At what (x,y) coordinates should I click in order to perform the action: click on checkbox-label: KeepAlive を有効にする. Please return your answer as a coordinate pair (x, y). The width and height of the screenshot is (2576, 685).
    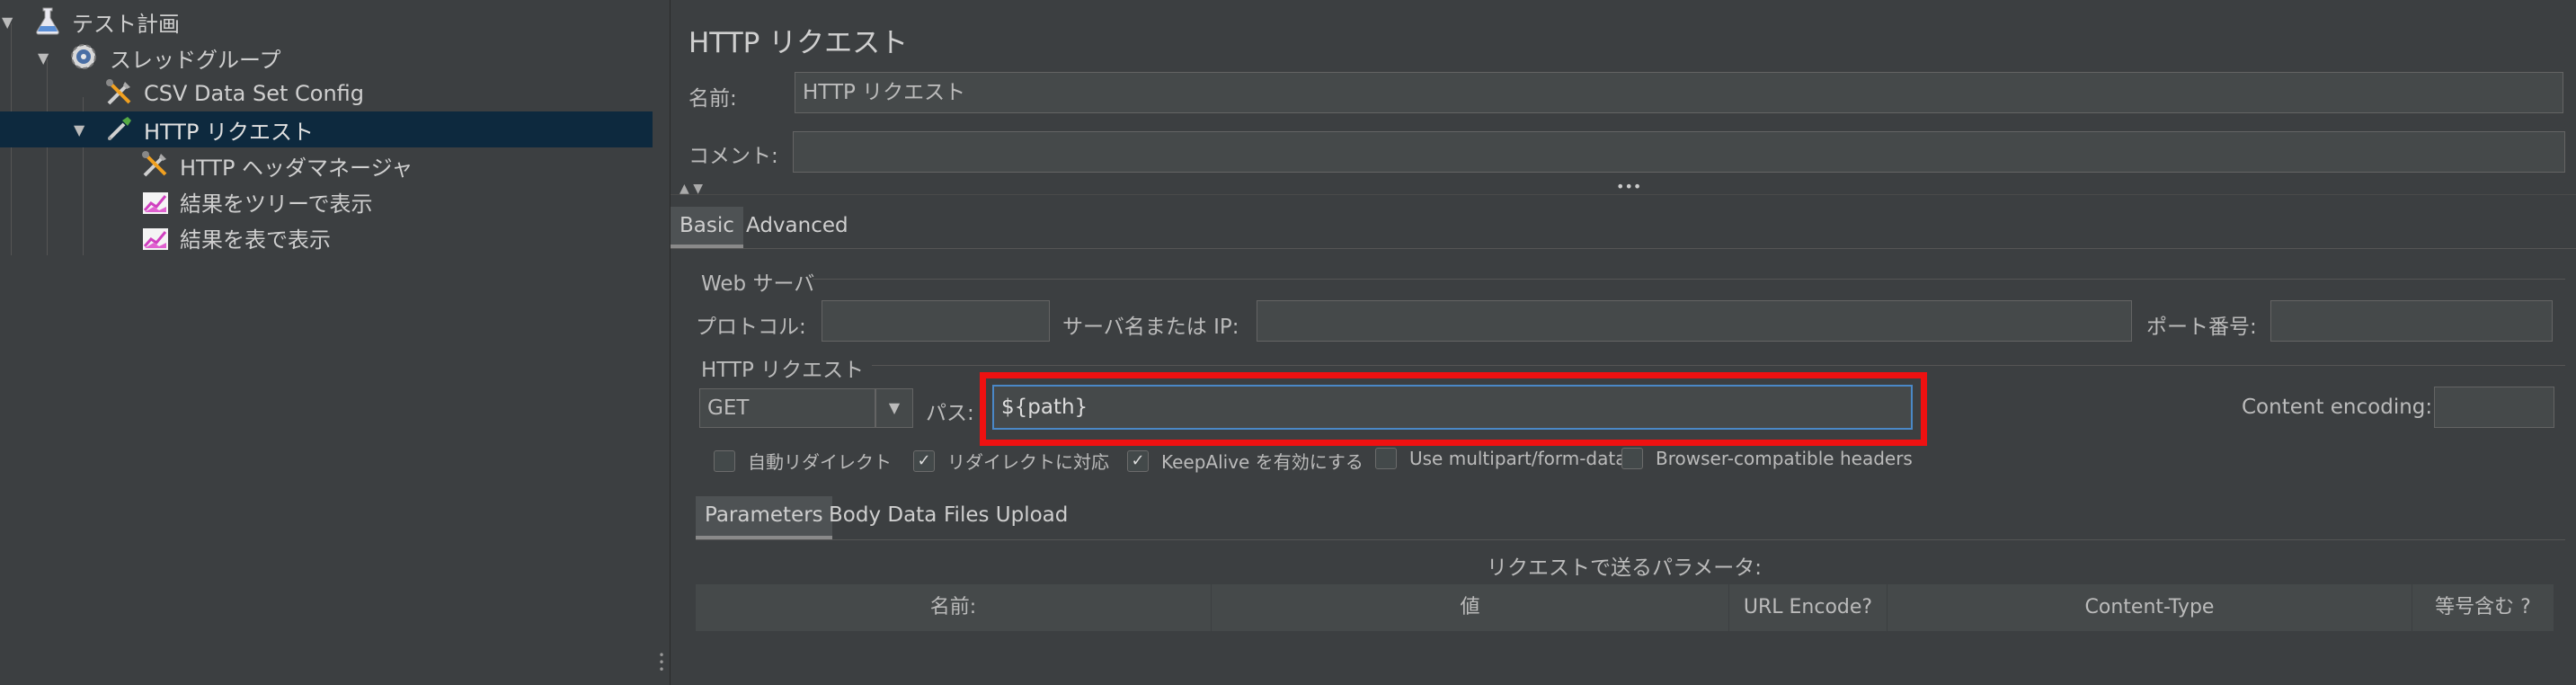
    Looking at the image, I should click on (1262, 462).